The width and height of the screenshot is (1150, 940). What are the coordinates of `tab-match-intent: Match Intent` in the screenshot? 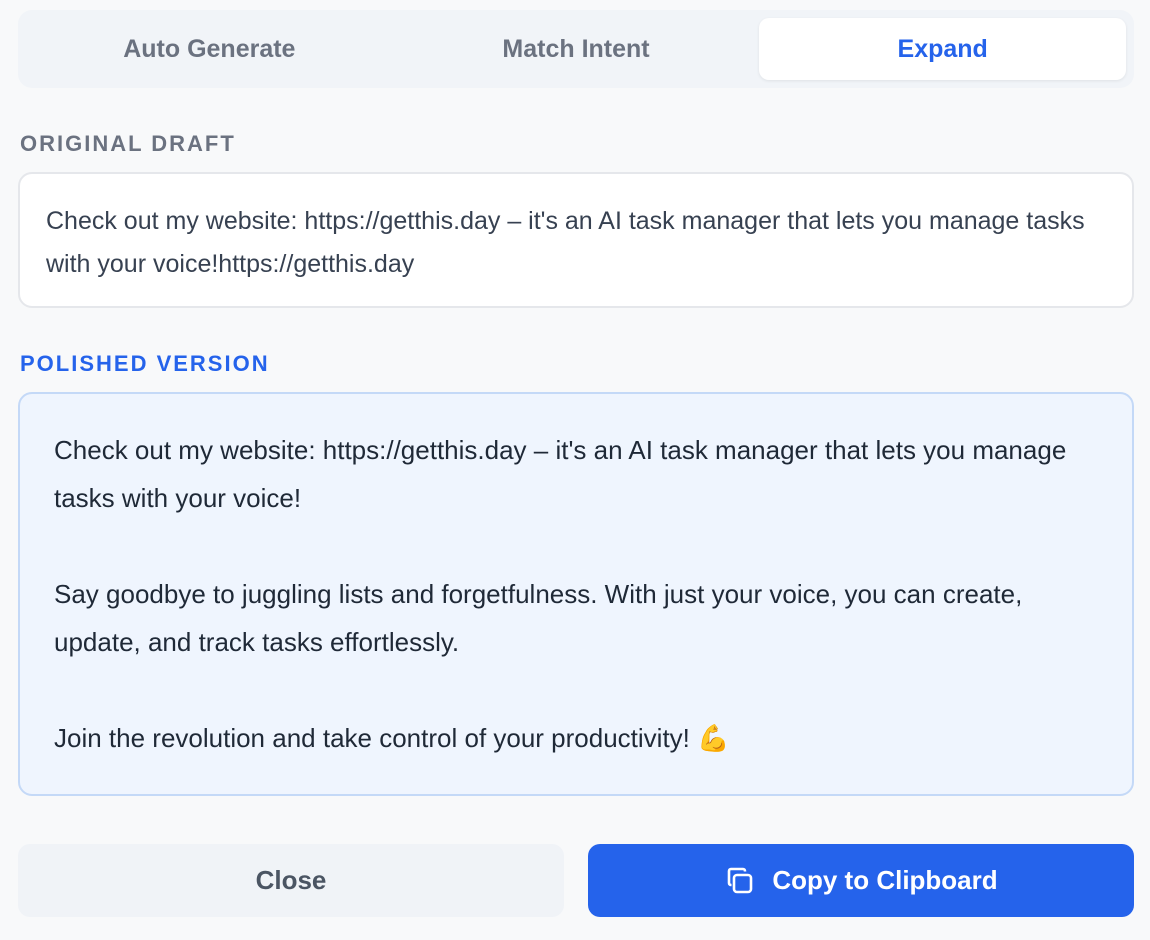 It's located at (576, 49).